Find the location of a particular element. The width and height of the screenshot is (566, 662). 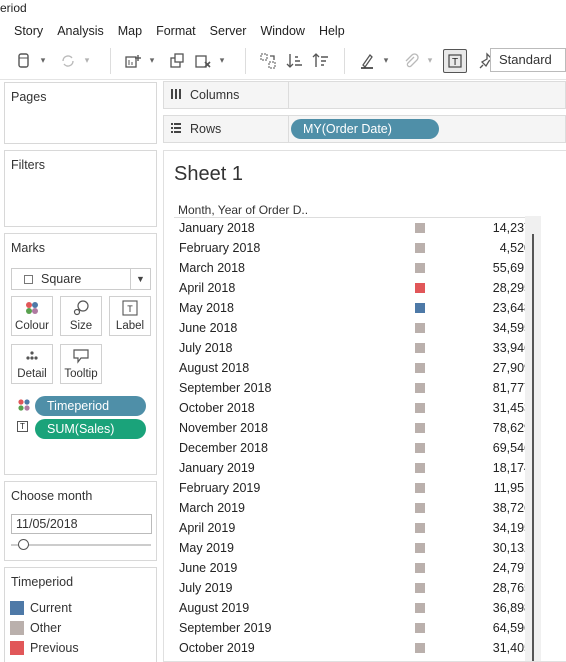

swap-rows-columns-icon is located at coordinates (268, 61).